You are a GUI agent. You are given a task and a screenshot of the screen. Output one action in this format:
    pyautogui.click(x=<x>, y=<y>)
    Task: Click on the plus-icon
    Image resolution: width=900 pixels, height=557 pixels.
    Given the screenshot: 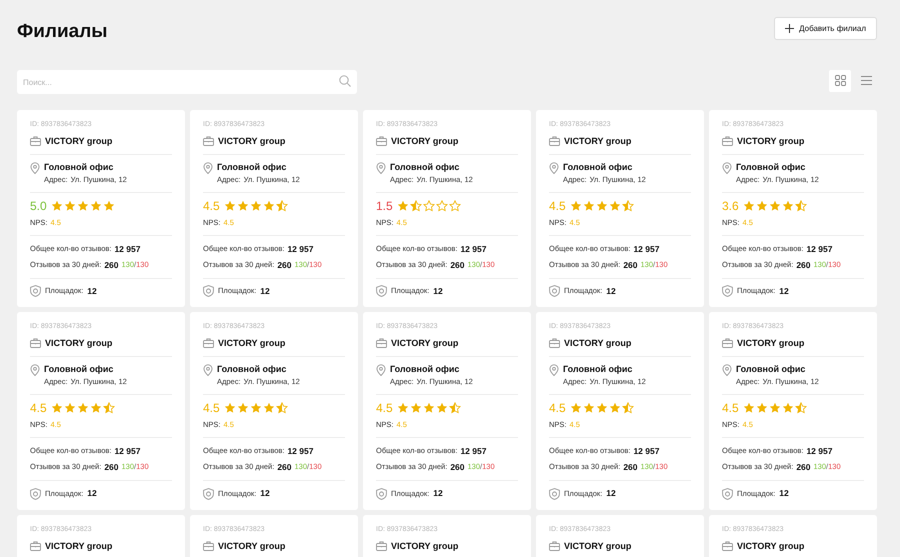 What is the action you would take?
    pyautogui.click(x=789, y=28)
    